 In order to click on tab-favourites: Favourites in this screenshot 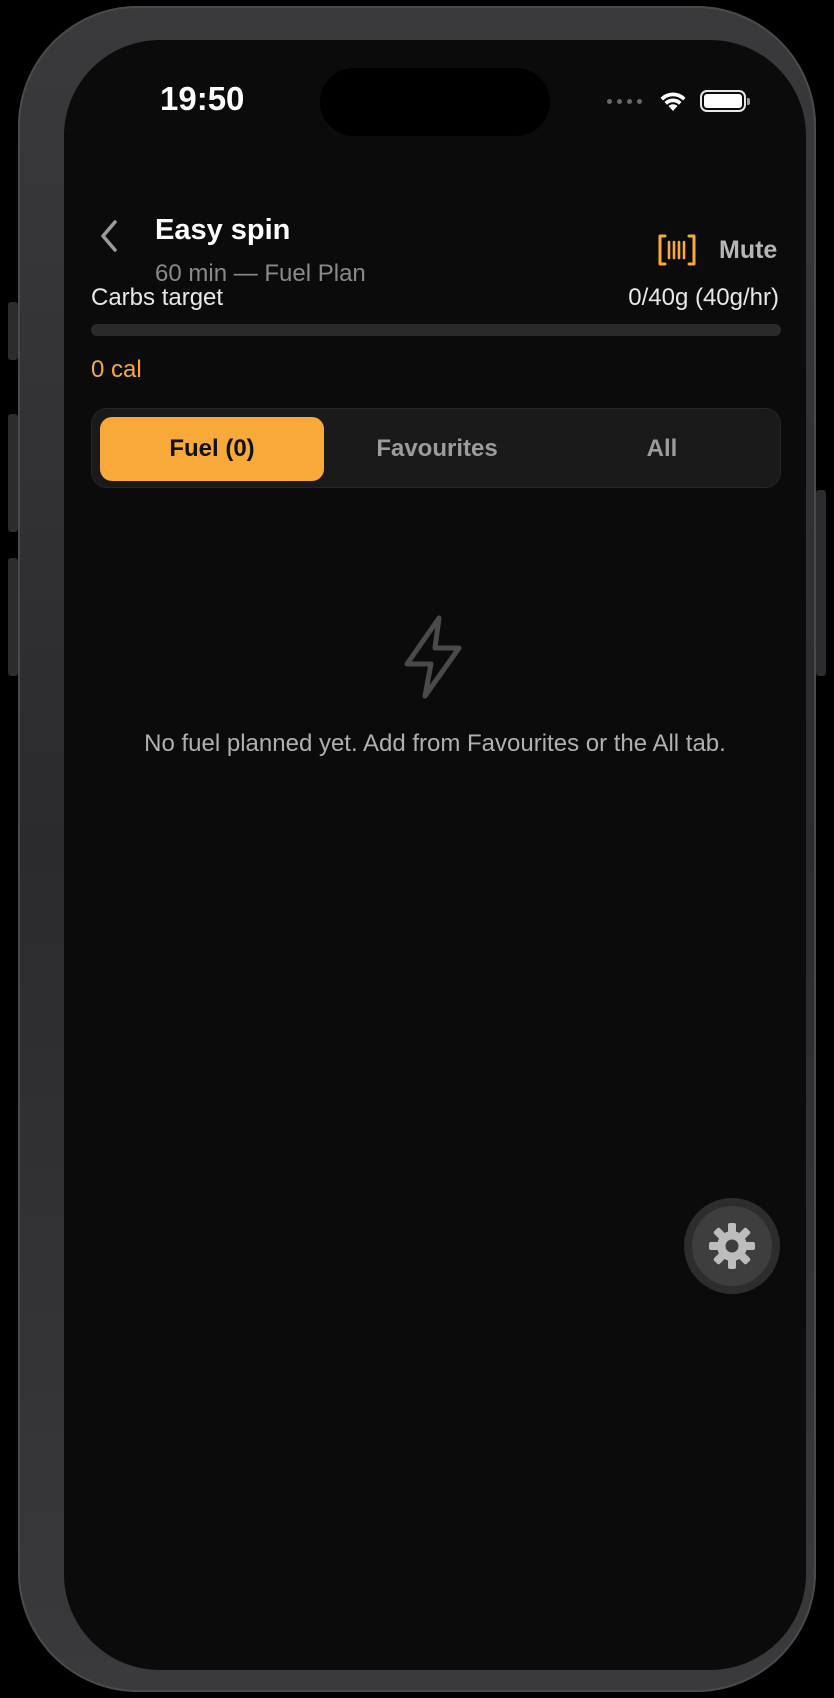, I will do `click(437, 449)`.